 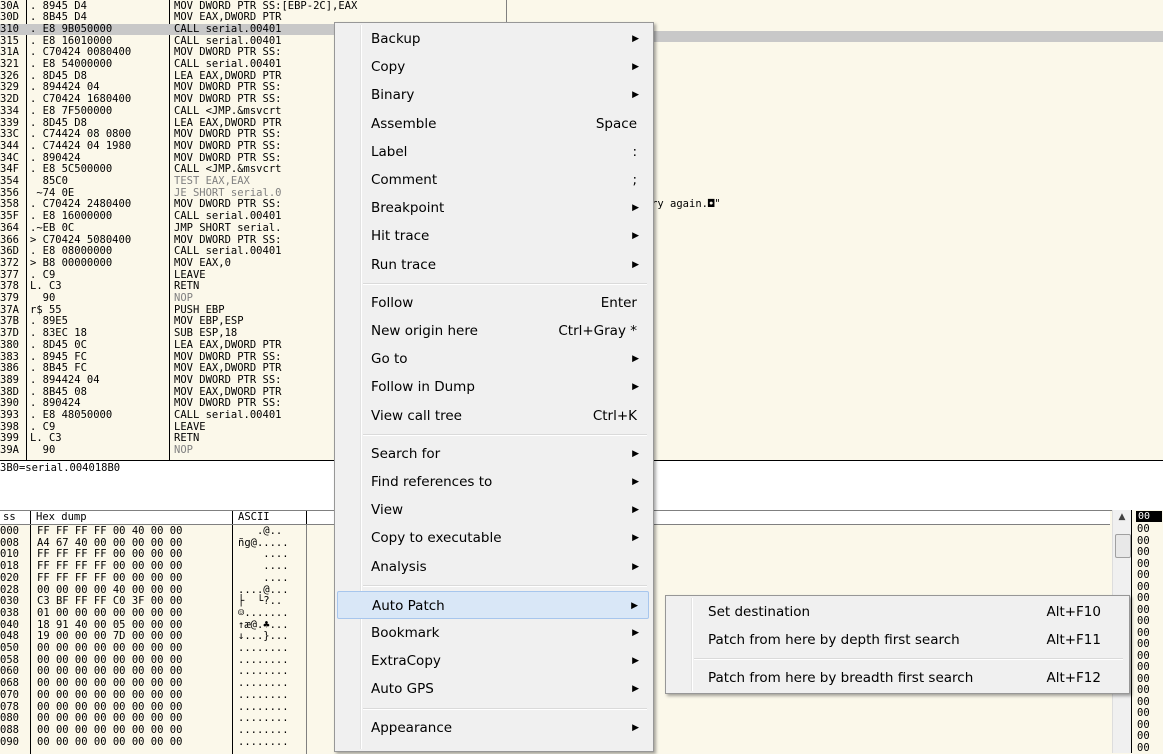 What do you see at coordinates (1122, 520) in the screenshot?
I see `triangle-up-icon: ▲` at bounding box center [1122, 520].